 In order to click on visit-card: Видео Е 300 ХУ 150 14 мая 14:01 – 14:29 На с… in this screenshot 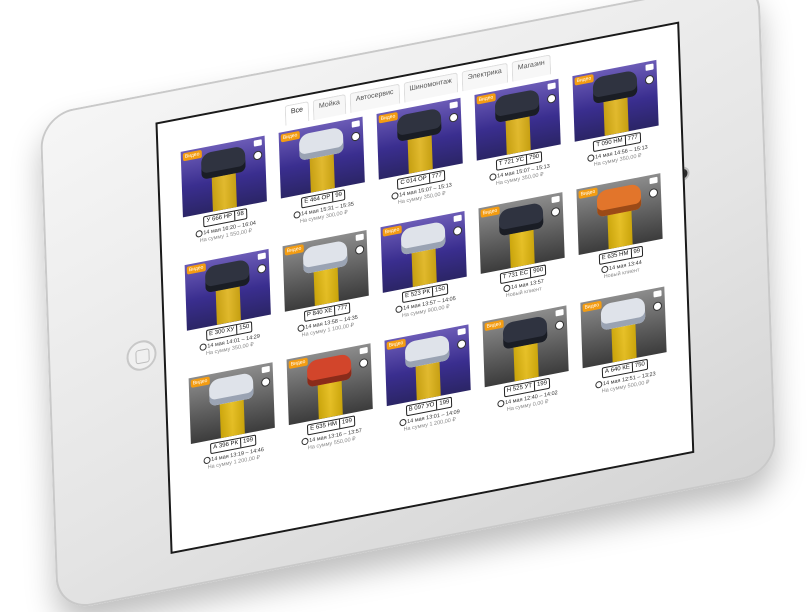, I will do `click(228, 304)`.